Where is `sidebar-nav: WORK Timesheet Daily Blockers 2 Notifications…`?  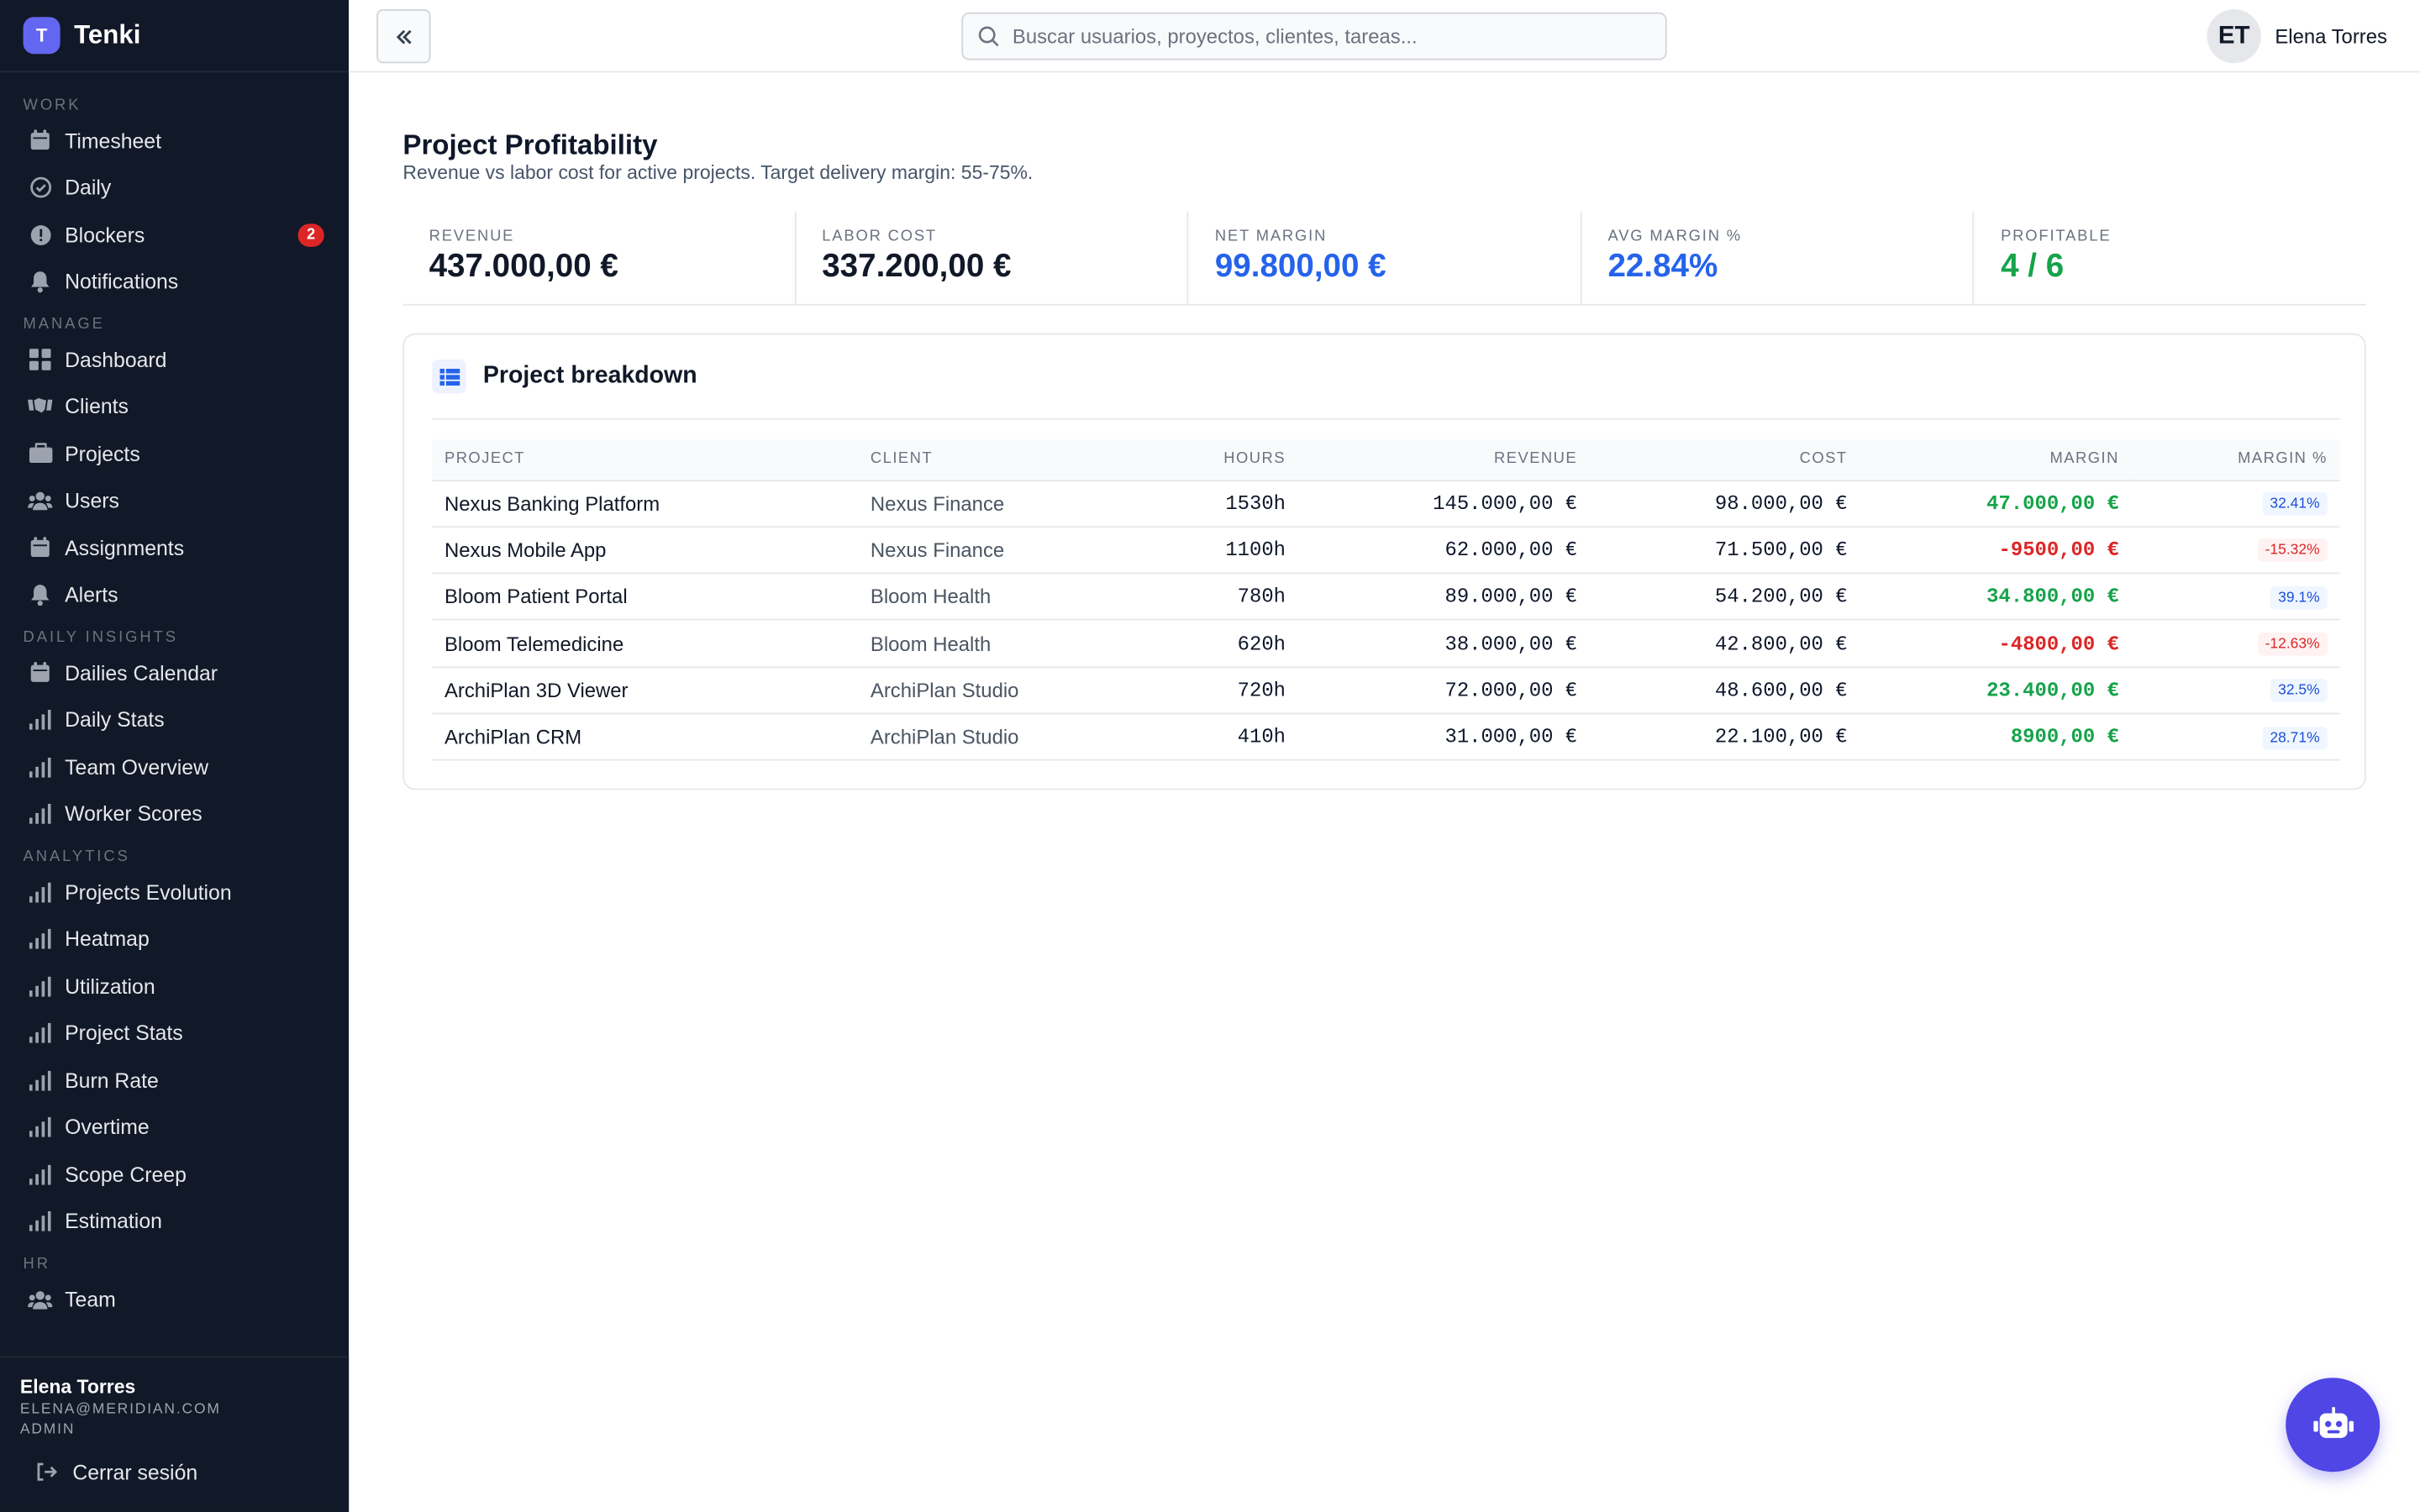
sidebar-nav: WORK Timesheet Daily Blockers 2 Notifications… is located at coordinates (174, 709).